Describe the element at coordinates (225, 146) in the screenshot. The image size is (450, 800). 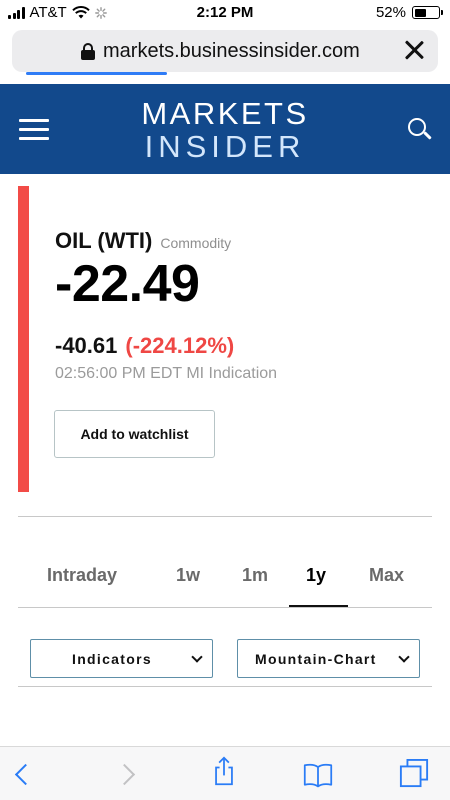
I see `logo-line-insider: INSIDER` at that location.